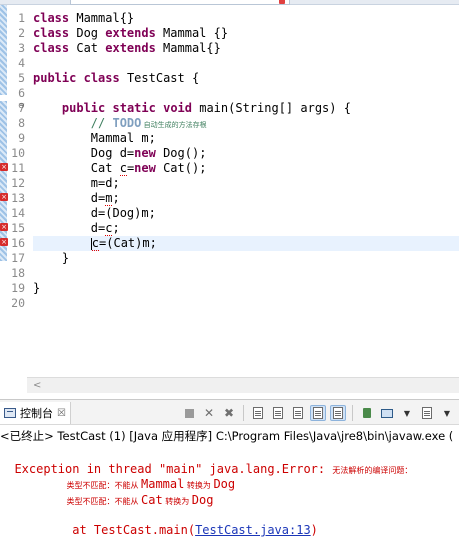 This screenshot has width=459, height=553. Describe the element at coordinates (120, 123) in the screenshot. I see `code-line: // TODO 自动生成的方法存根` at that location.